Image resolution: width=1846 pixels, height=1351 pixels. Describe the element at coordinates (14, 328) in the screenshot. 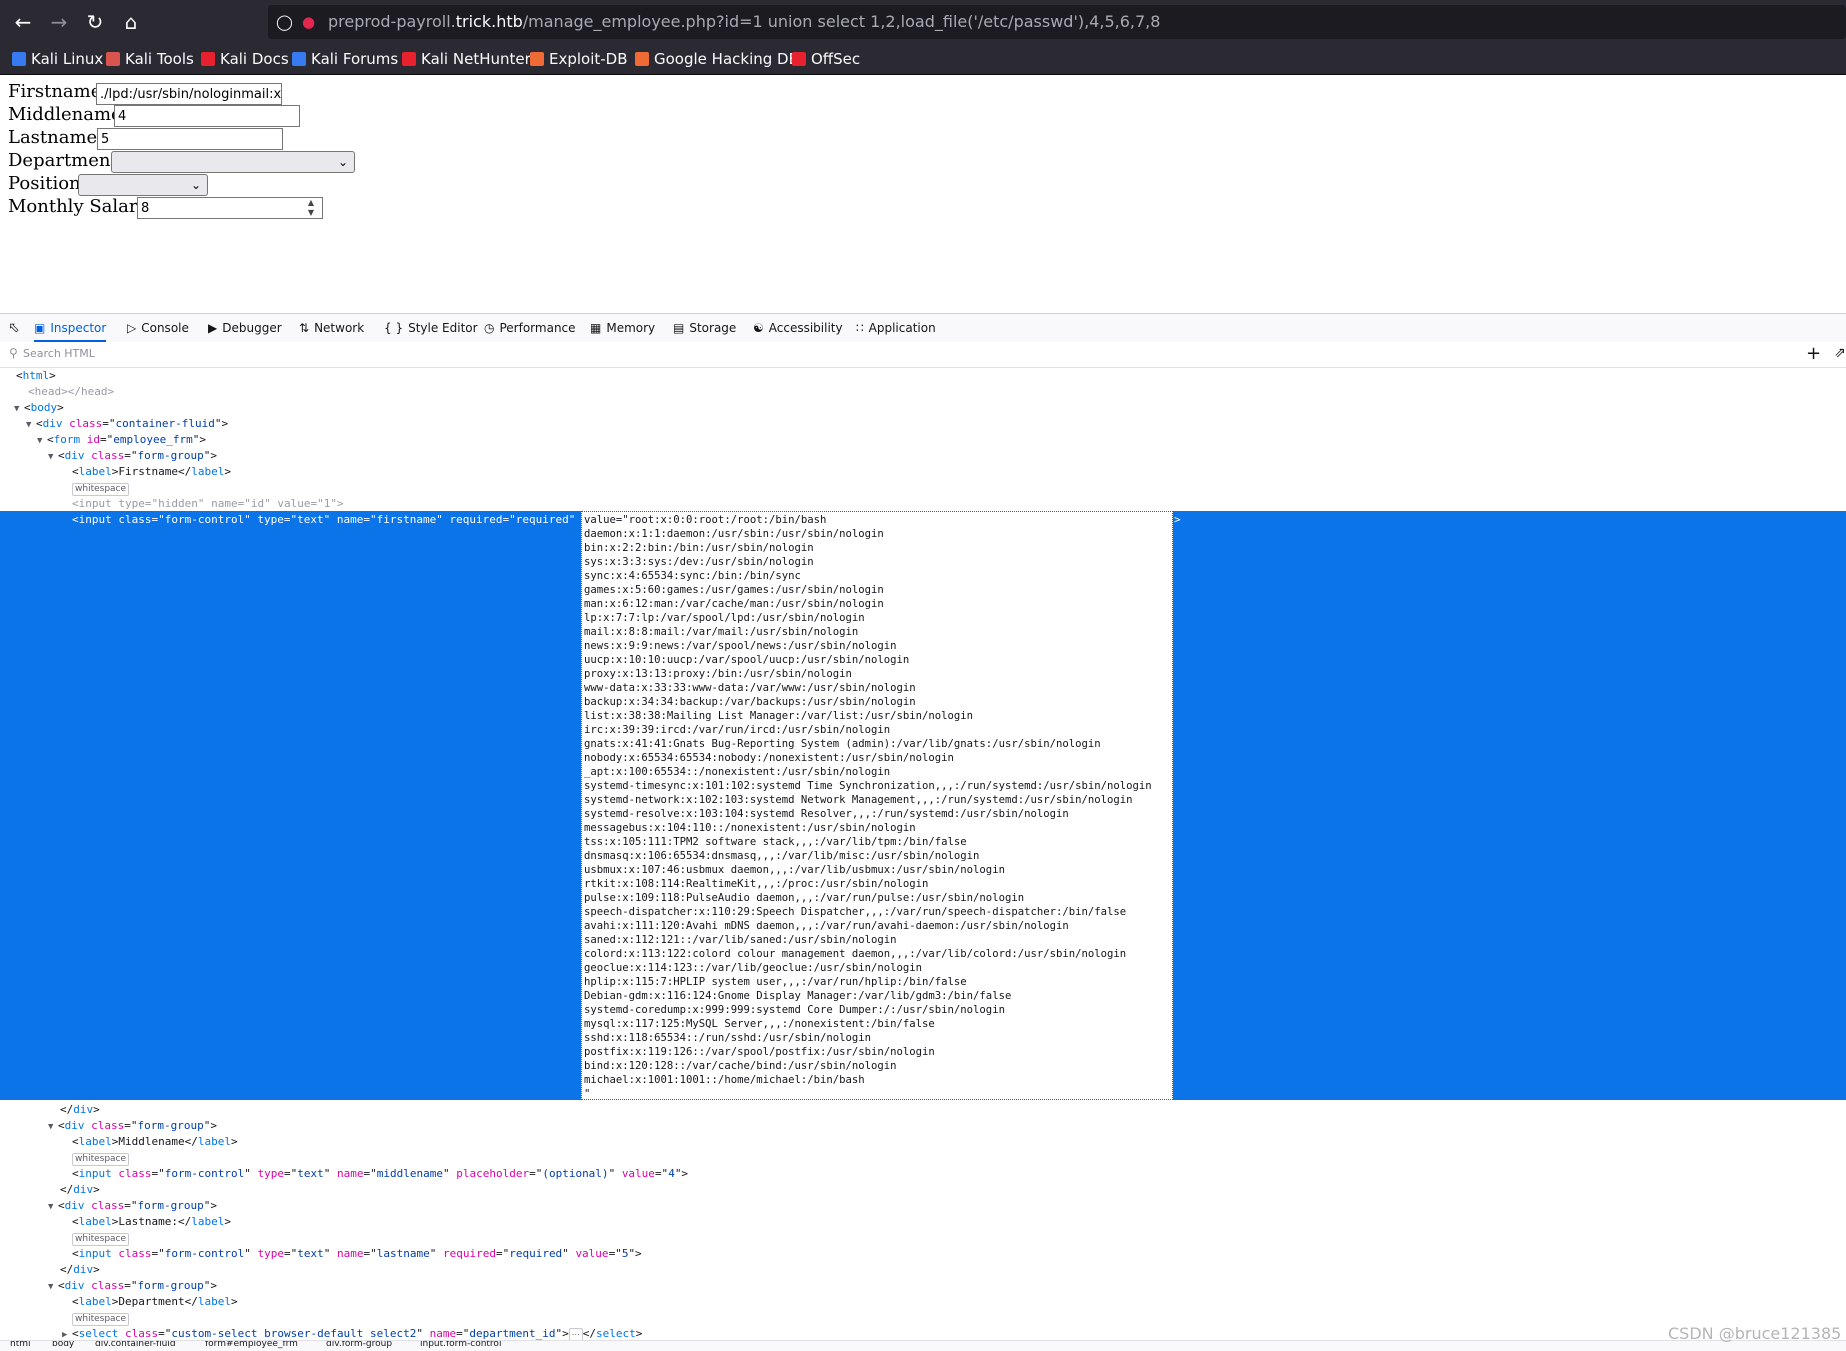

I see `element-picker-icon: ⬁` at that location.